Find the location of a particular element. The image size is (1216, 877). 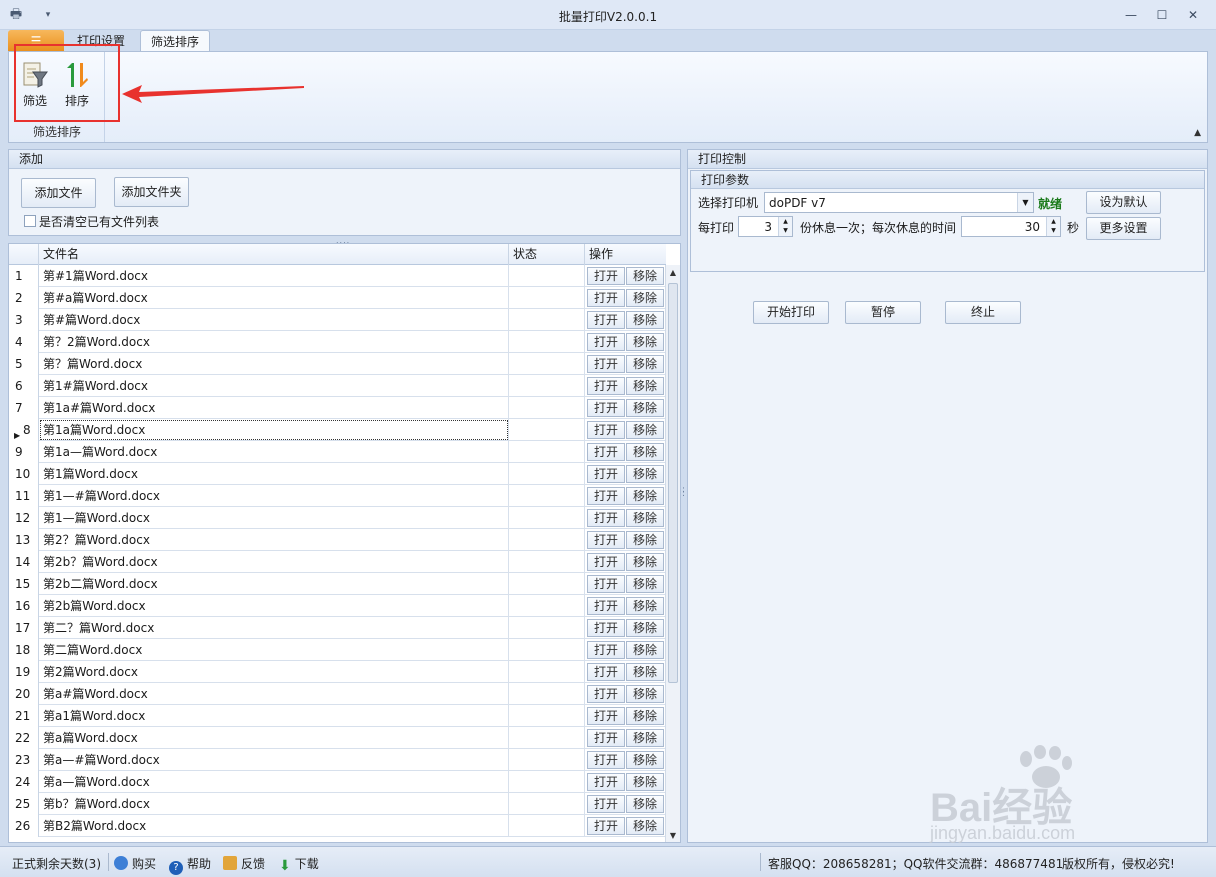

tab-filter-sort: 筛选排序 is located at coordinates (175, 41).